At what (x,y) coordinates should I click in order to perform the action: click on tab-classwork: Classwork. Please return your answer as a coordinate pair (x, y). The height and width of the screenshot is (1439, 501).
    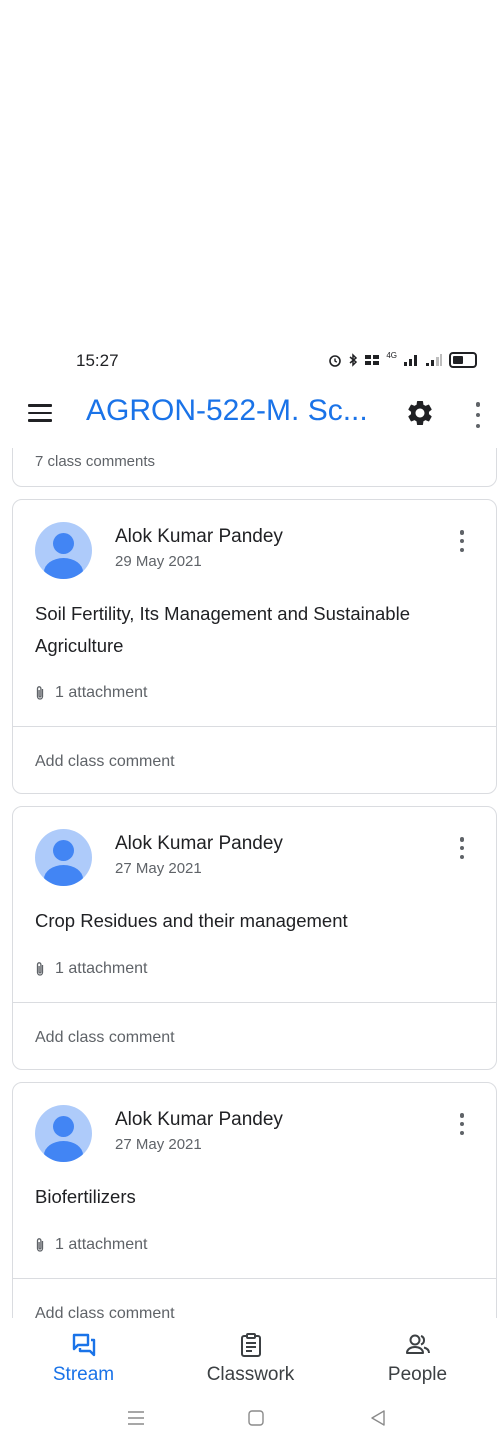
    Looking at the image, I should click on (250, 1358).